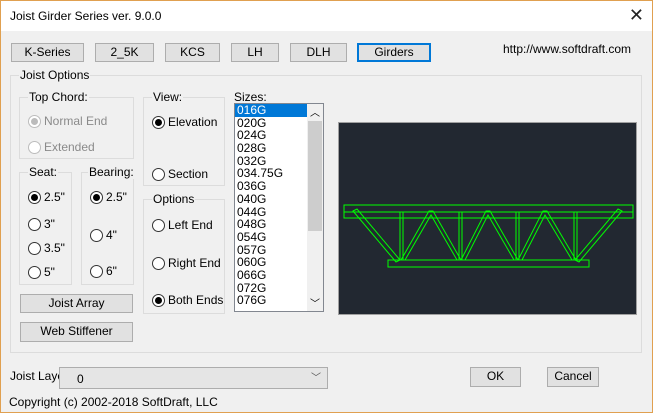 The image size is (653, 413). What do you see at coordinates (76, 303) in the screenshot?
I see `joist-array-button: Joist Array` at bounding box center [76, 303].